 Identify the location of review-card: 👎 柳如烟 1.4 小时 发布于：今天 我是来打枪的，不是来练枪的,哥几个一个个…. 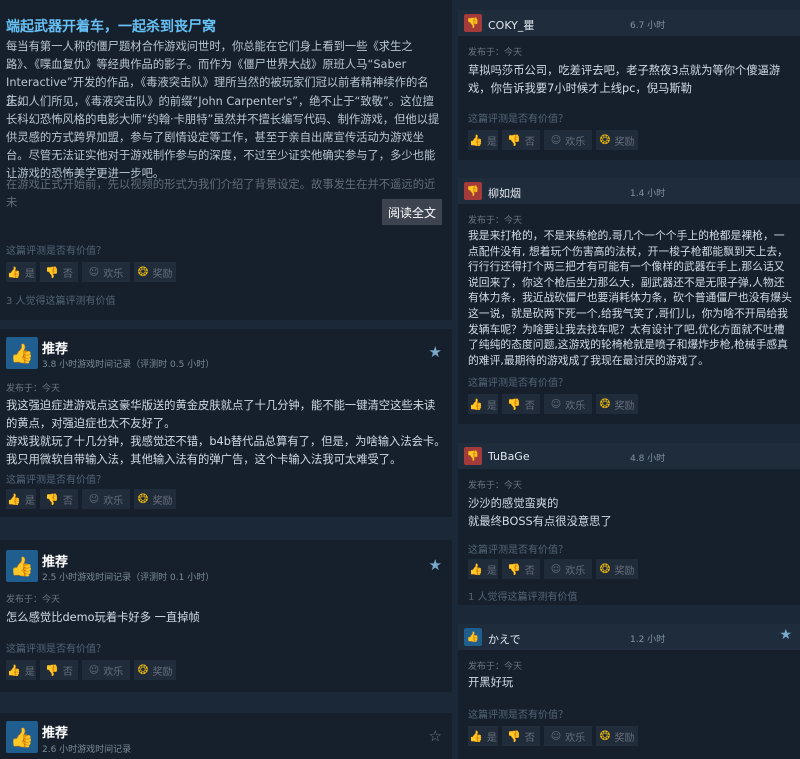
(629, 301).